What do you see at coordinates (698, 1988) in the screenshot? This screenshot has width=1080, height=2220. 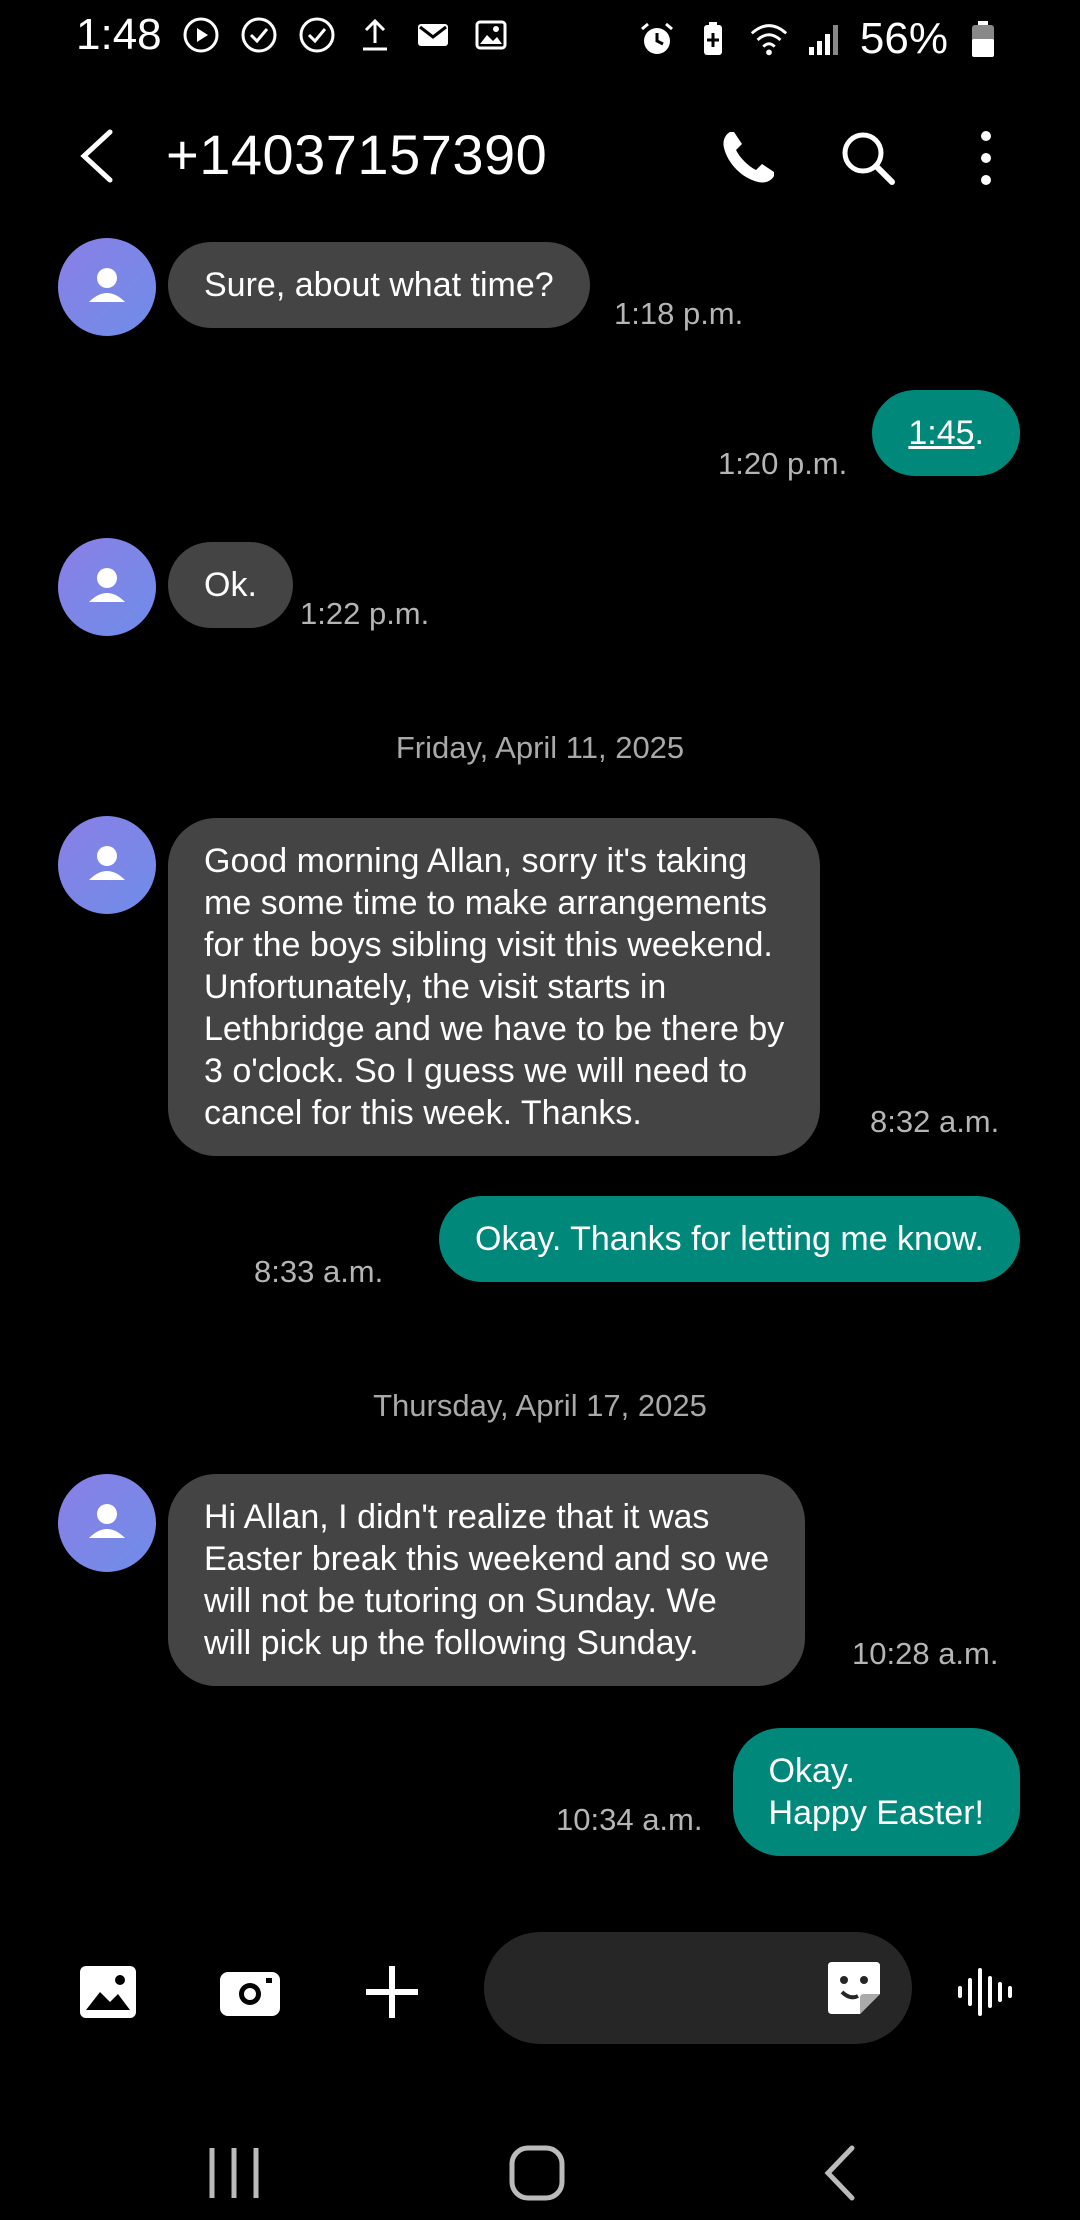 I see `message-input` at bounding box center [698, 1988].